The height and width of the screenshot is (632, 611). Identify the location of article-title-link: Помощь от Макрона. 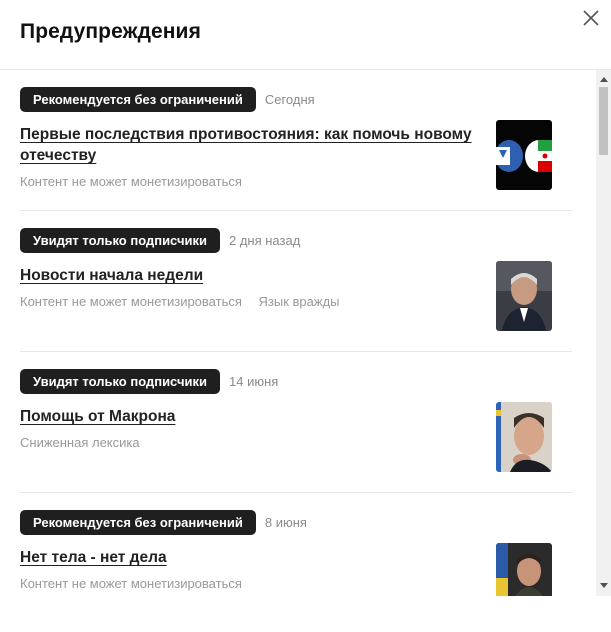
(255, 416).